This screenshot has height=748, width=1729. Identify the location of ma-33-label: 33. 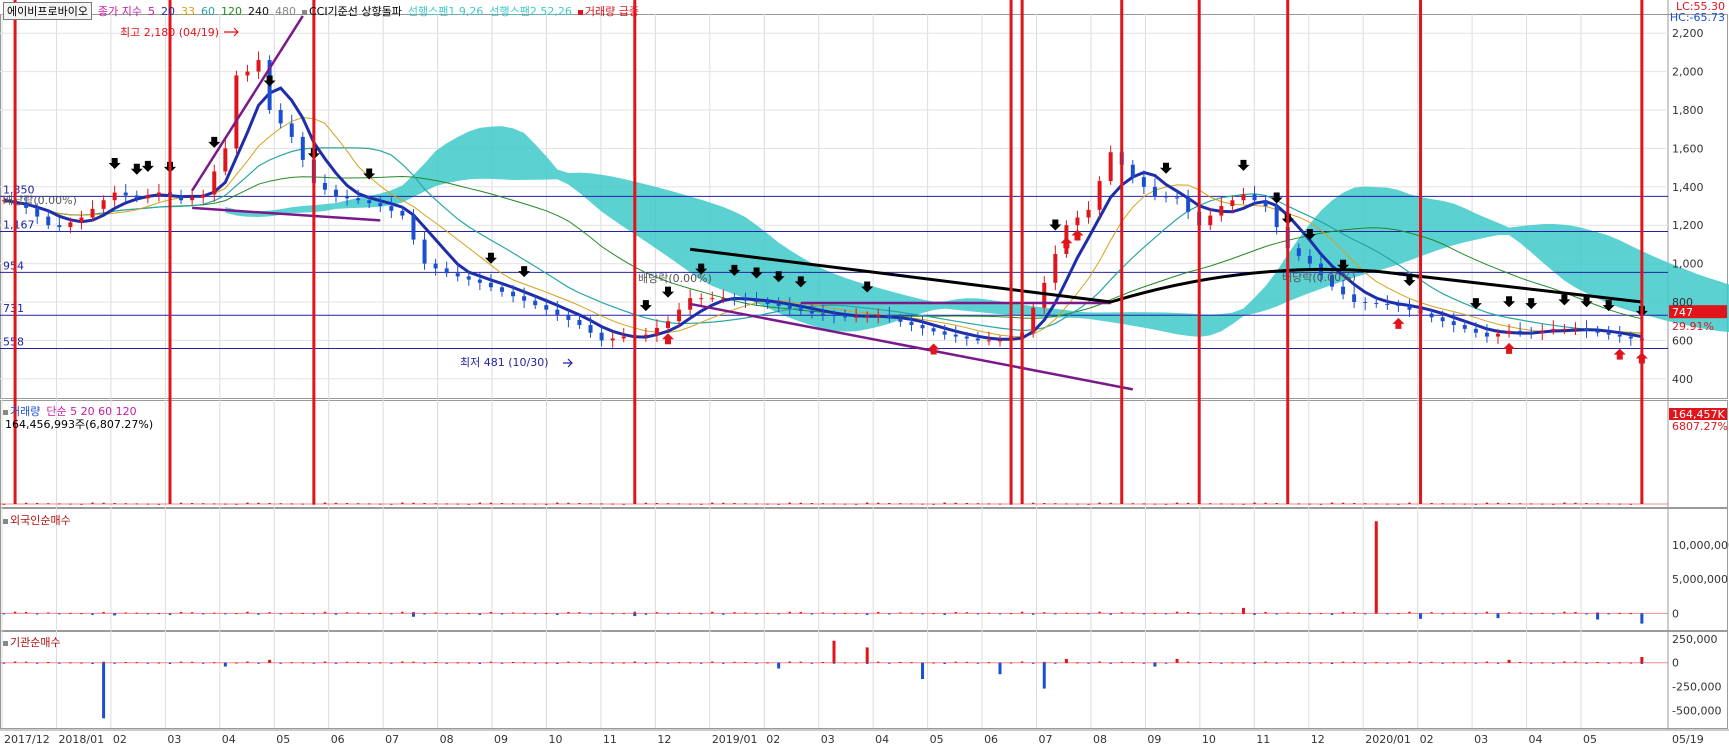
(187, 11).